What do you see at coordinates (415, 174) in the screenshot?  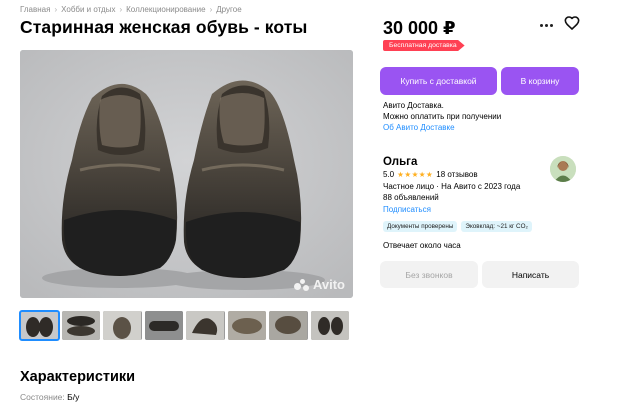 I see `rating-stars-icon: ★★★★★` at bounding box center [415, 174].